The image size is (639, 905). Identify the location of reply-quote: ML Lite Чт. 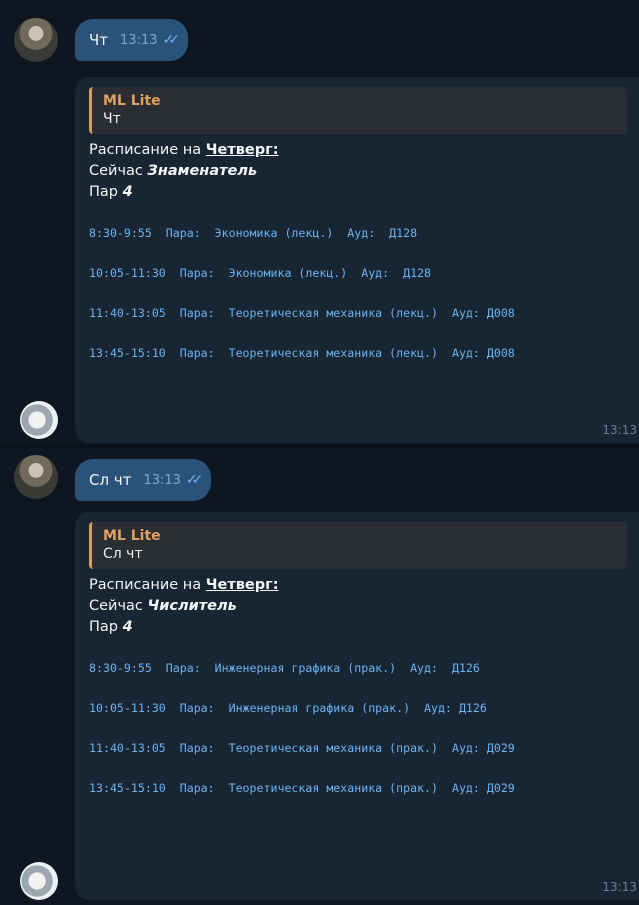
(358, 110).